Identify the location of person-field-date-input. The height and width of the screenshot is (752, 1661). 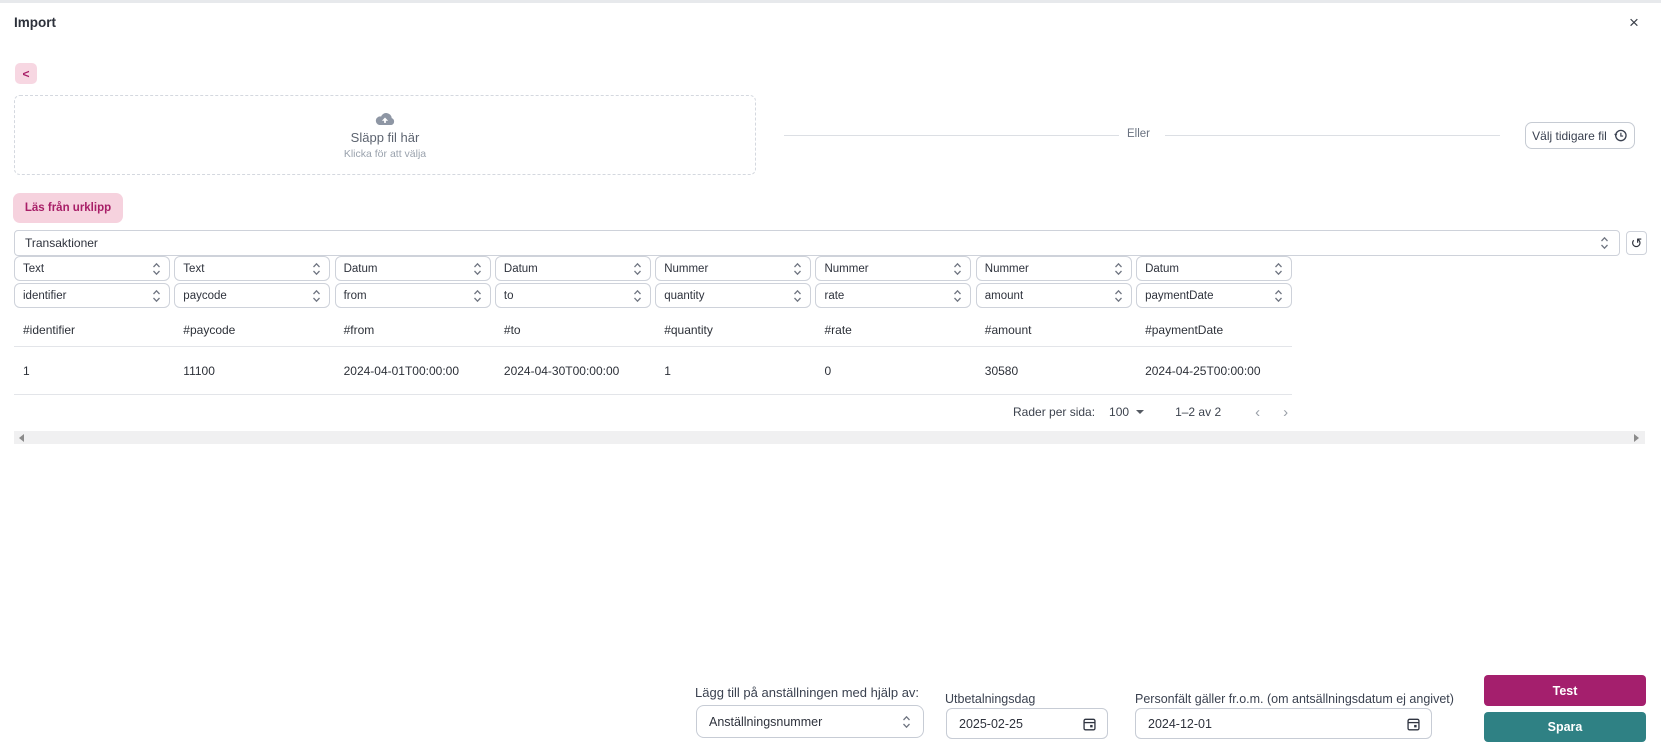
(1277, 723).